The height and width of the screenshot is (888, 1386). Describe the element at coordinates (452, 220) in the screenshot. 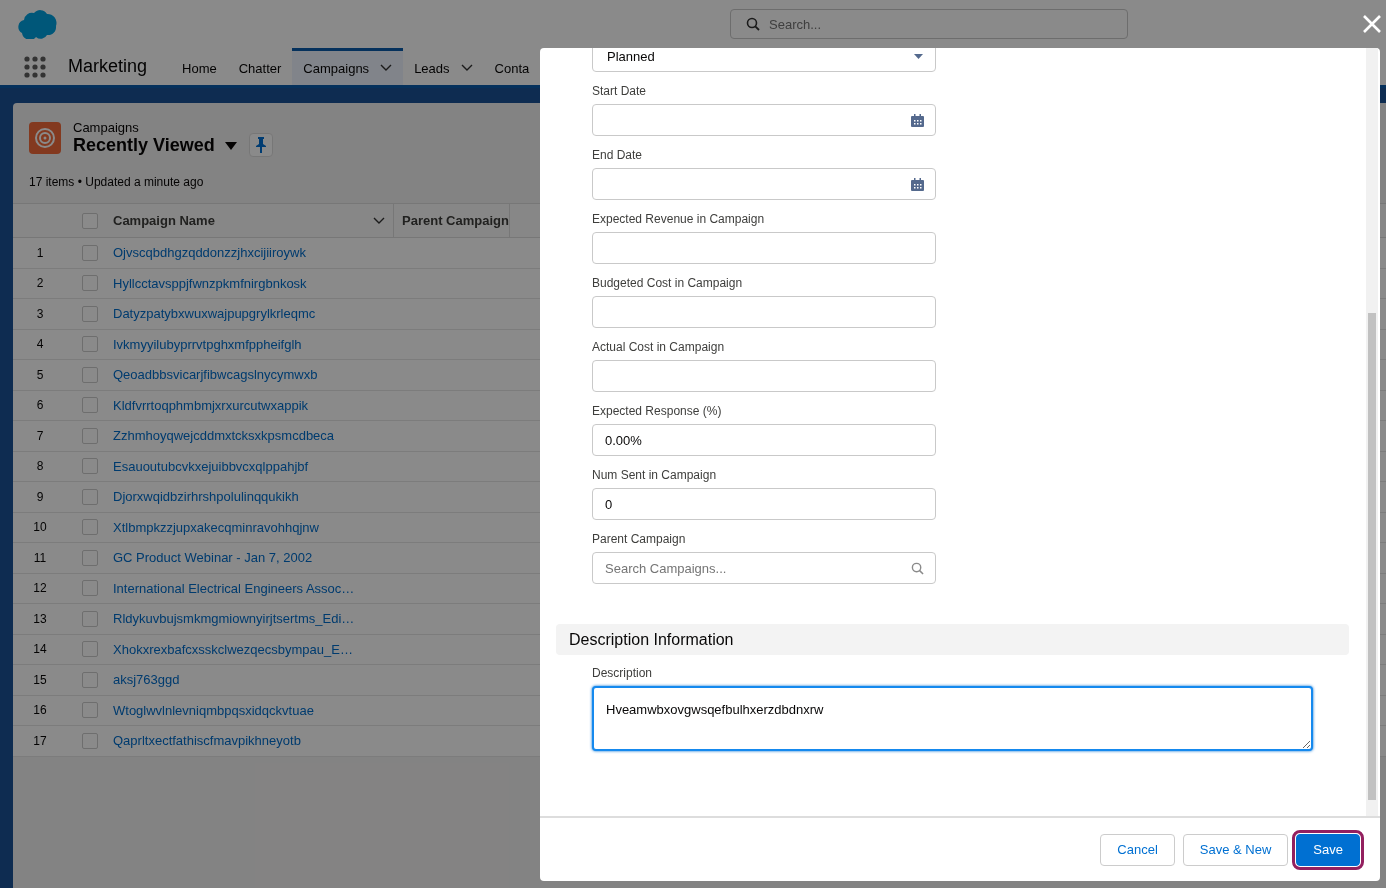

I see `column-header: Parent Campaign` at that location.